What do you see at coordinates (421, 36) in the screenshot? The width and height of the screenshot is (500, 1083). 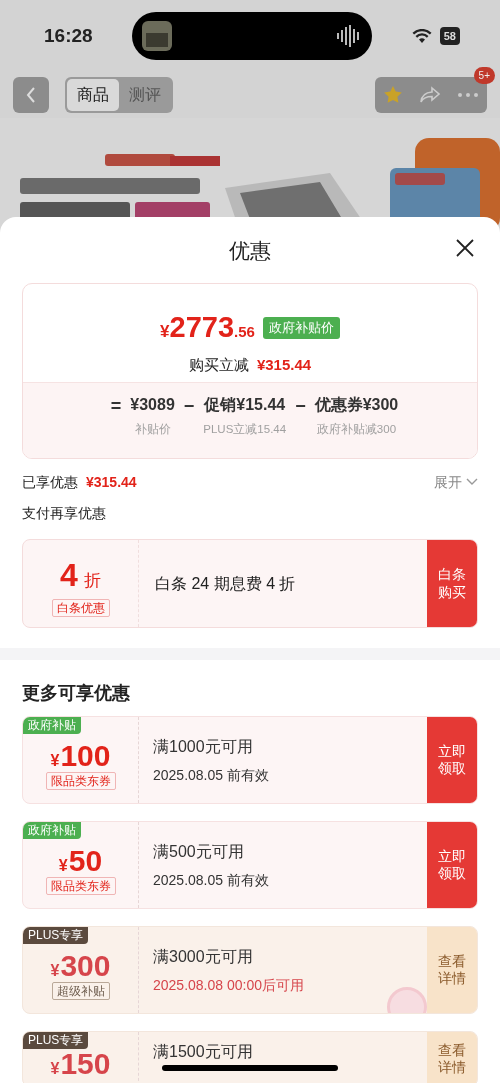 I see `wifi-icon` at bounding box center [421, 36].